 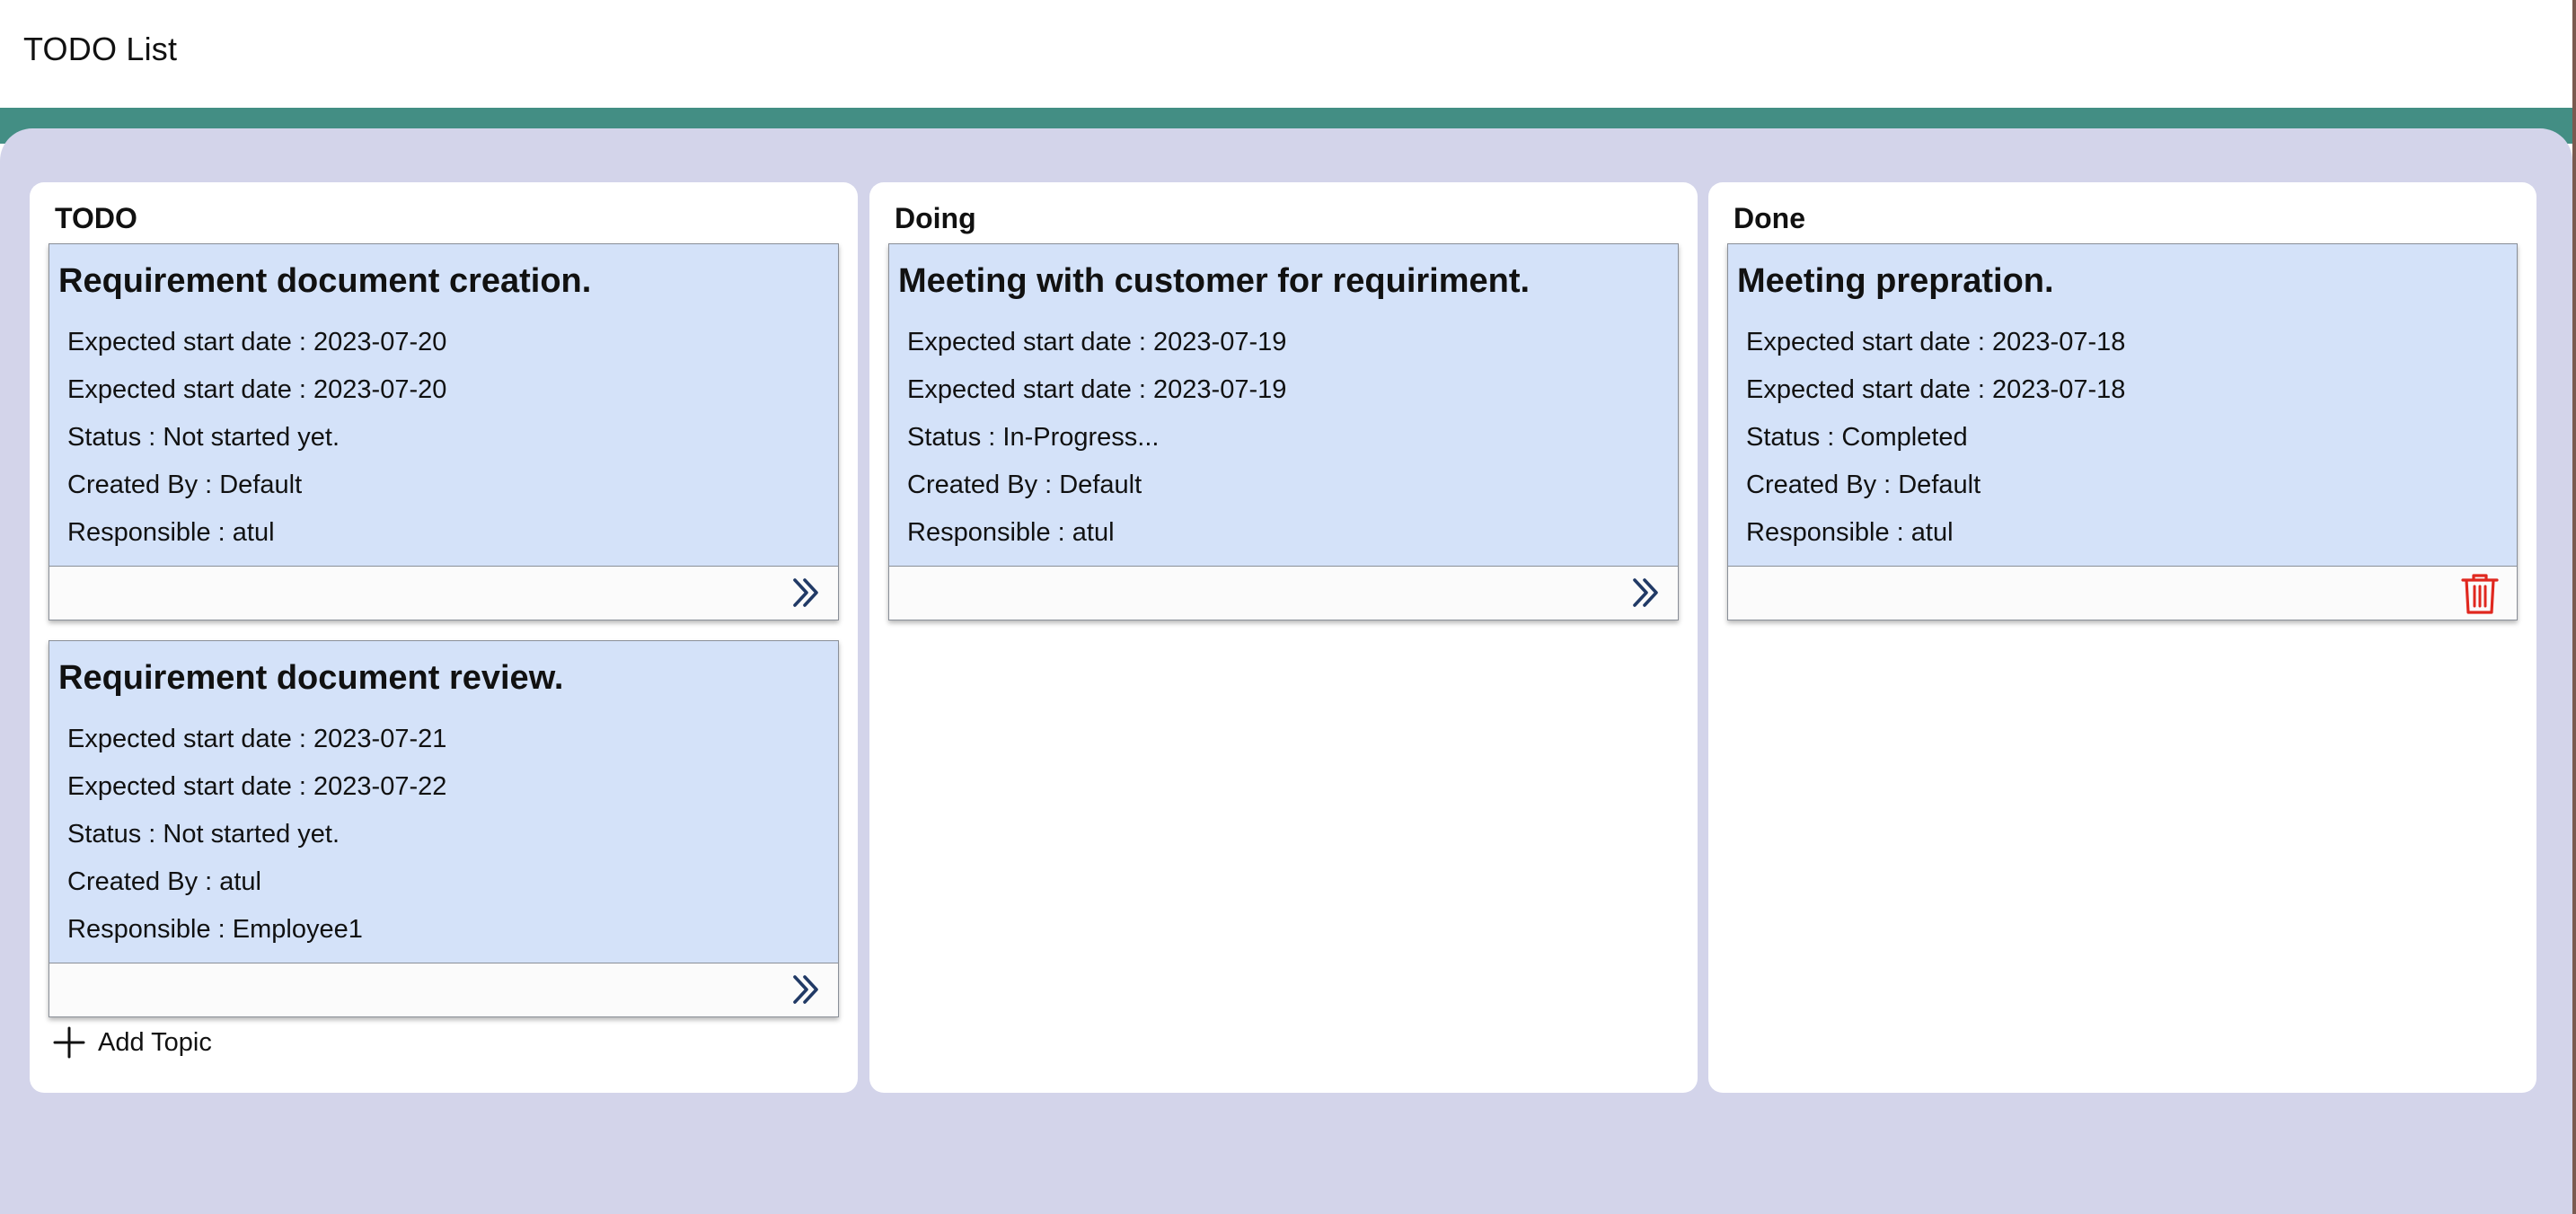 What do you see at coordinates (257, 739) in the screenshot?
I see `expected-start-date: Expected start date : 2023-07-21` at bounding box center [257, 739].